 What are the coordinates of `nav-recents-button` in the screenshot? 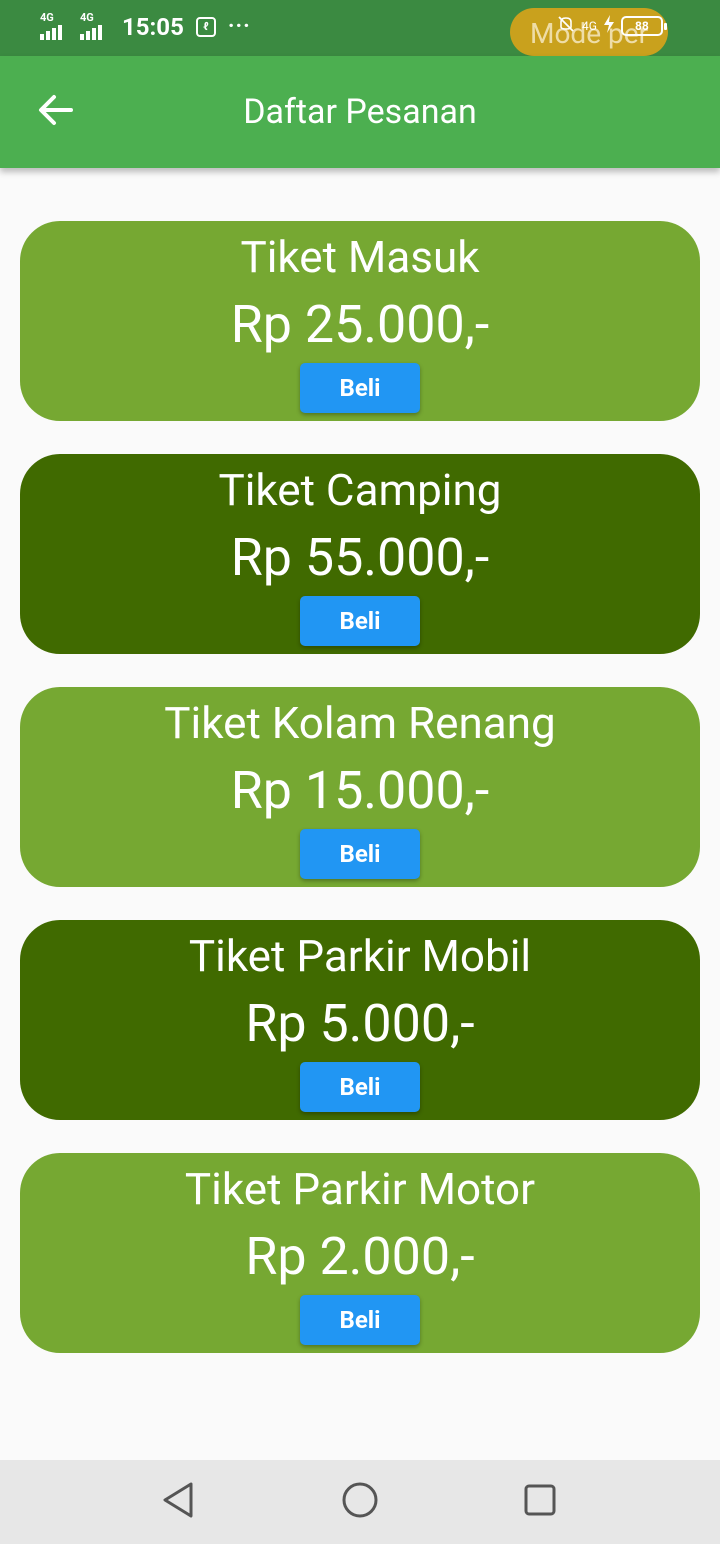 It's located at (540, 1502).